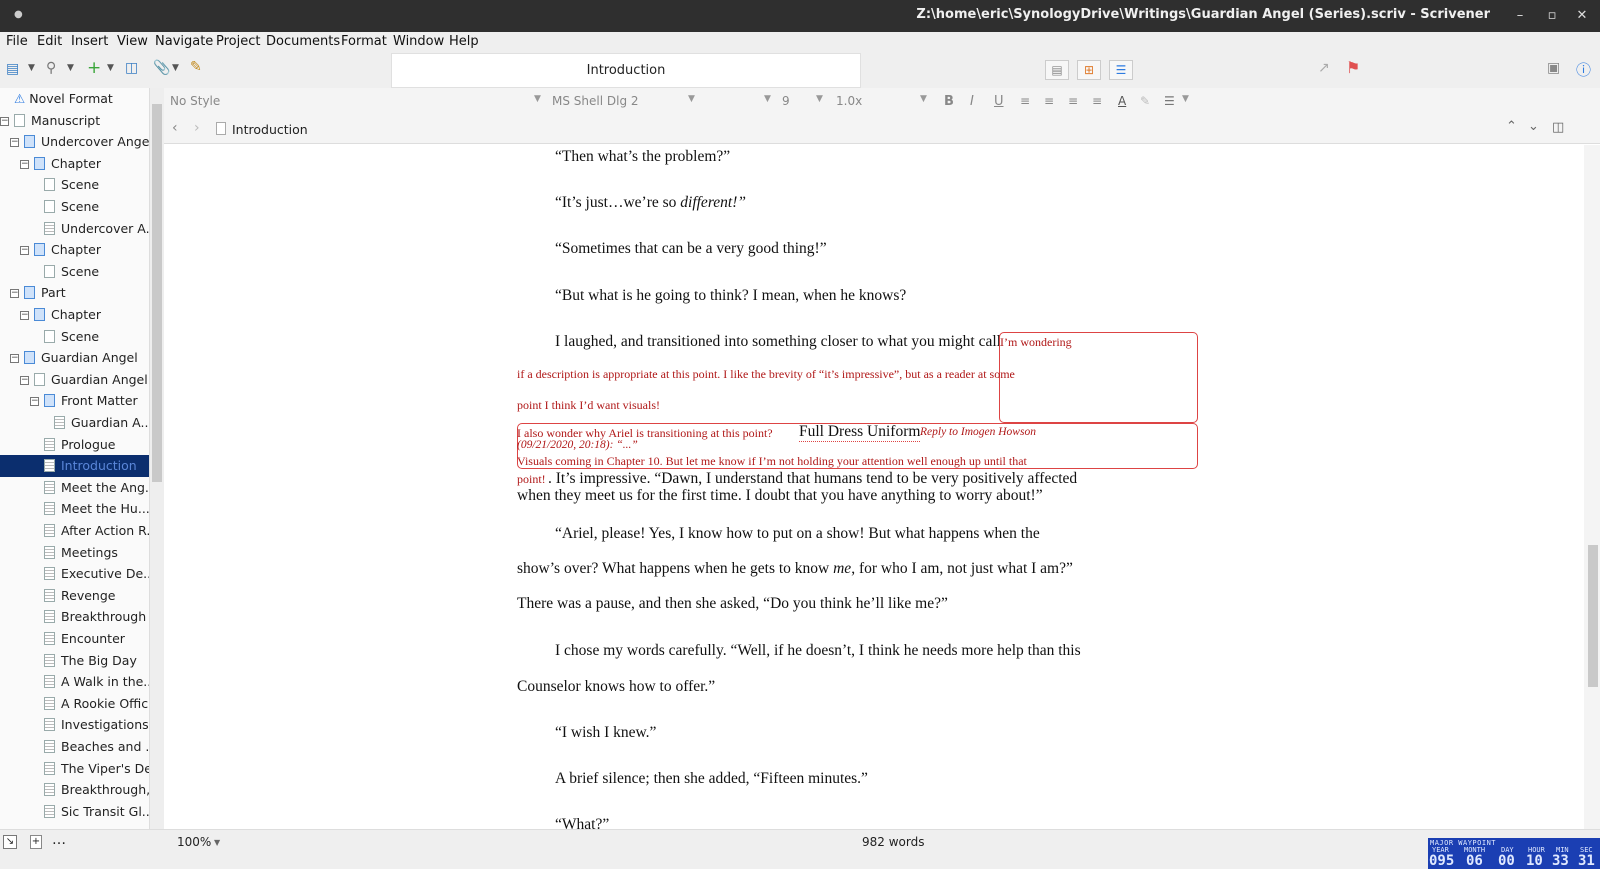 This screenshot has height=869, width=1600. I want to click on binder-item: − Manuscript, so click(74, 121).